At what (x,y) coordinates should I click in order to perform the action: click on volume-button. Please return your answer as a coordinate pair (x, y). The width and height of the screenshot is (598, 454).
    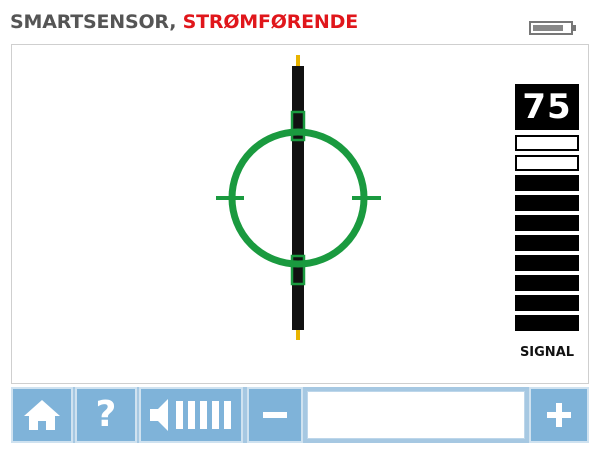
    Looking at the image, I should click on (191, 415).